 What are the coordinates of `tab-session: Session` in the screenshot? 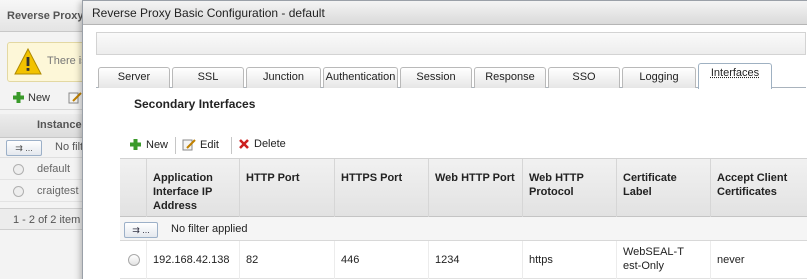 It's located at (436, 77).